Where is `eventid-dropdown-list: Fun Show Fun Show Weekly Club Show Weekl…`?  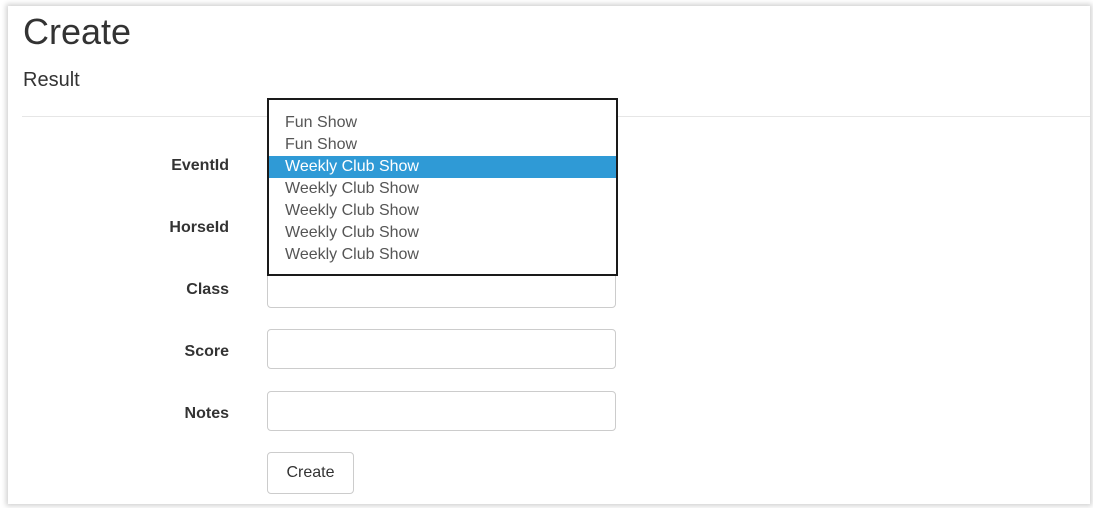 eventid-dropdown-list: Fun Show Fun Show Weekly Club Show Weekl… is located at coordinates (442, 187).